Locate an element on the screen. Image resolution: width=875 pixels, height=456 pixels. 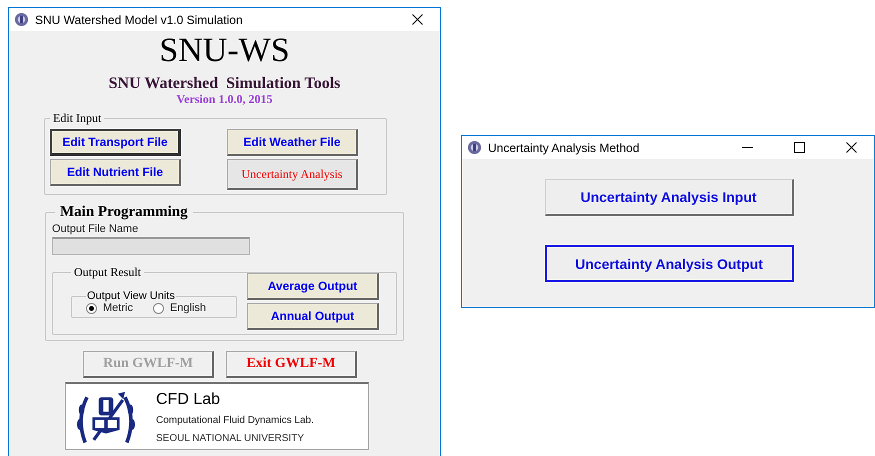
radio-label: Metric is located at coordinates (118, 308).